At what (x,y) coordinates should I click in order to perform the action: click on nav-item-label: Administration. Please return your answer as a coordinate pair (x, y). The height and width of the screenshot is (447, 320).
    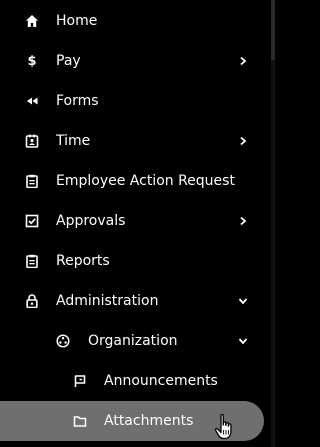
    Looking at the image, I should click on (107, 301).